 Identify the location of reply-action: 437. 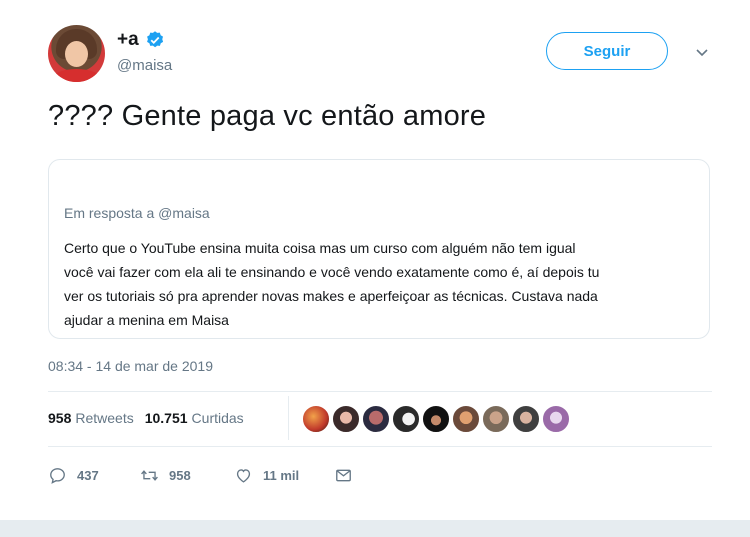
(94, 475).